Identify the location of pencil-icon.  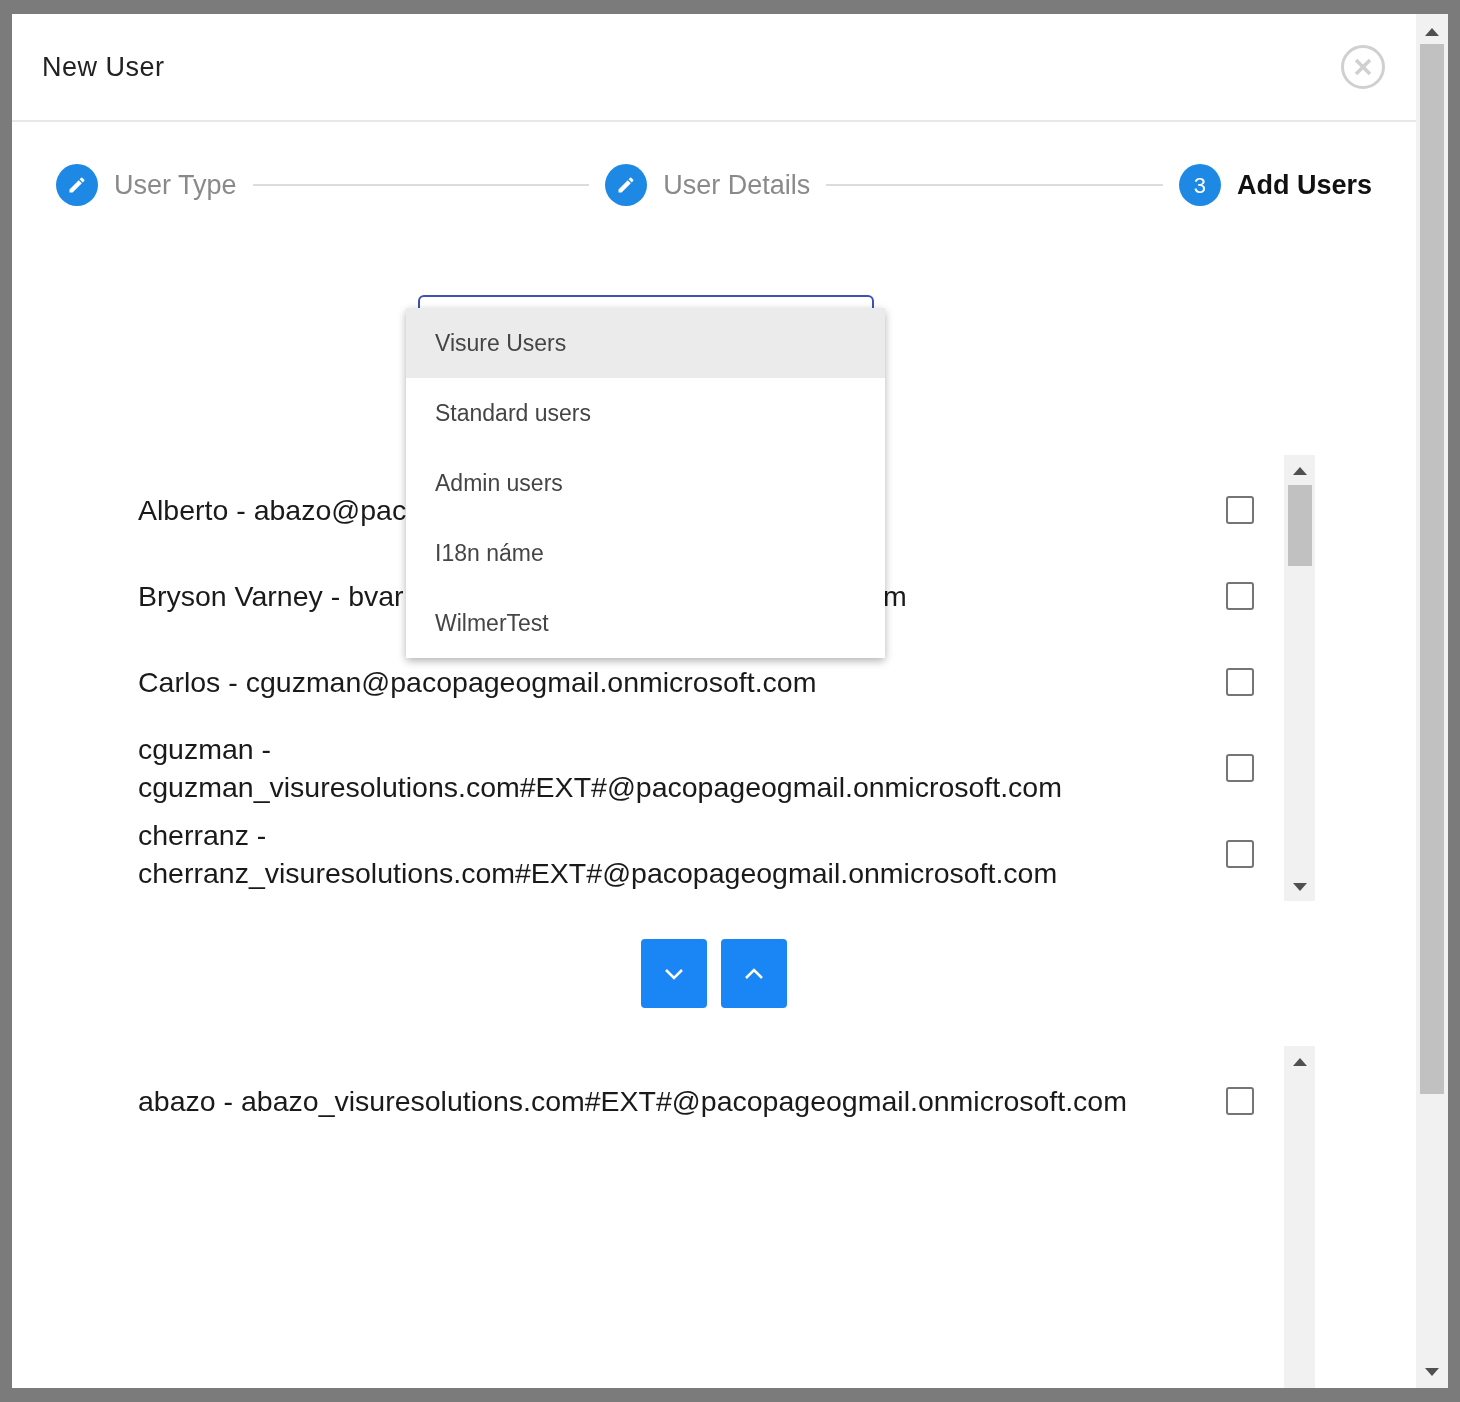
(77, 185).